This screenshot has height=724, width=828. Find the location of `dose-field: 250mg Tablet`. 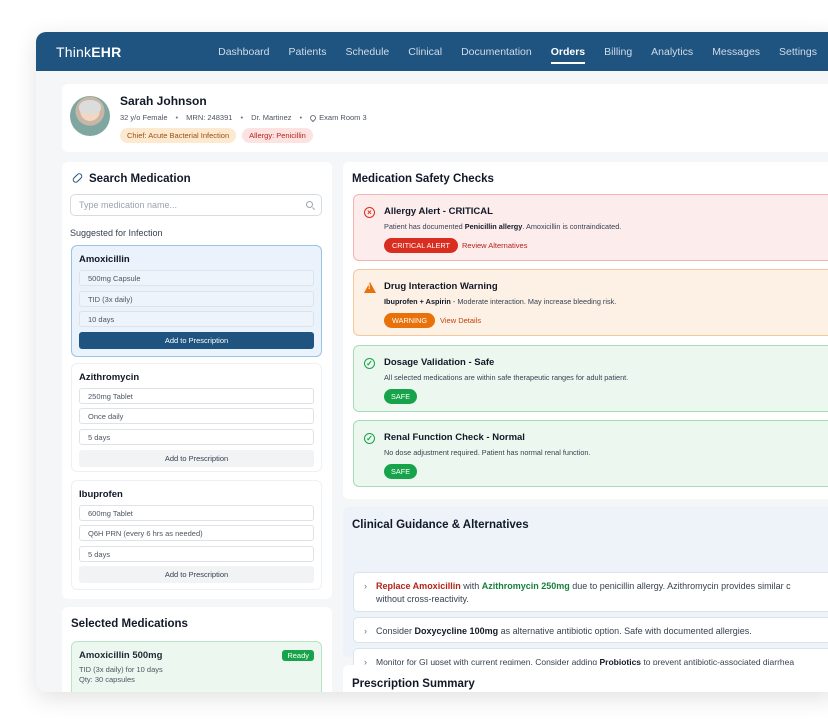

dose-field: 250mg Tablet is located at coordinates (196, 396).